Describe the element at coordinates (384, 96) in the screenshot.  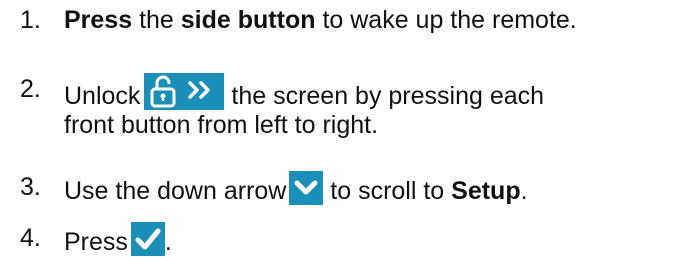
I see `text-fragment: the screen by pressing each` at that location.